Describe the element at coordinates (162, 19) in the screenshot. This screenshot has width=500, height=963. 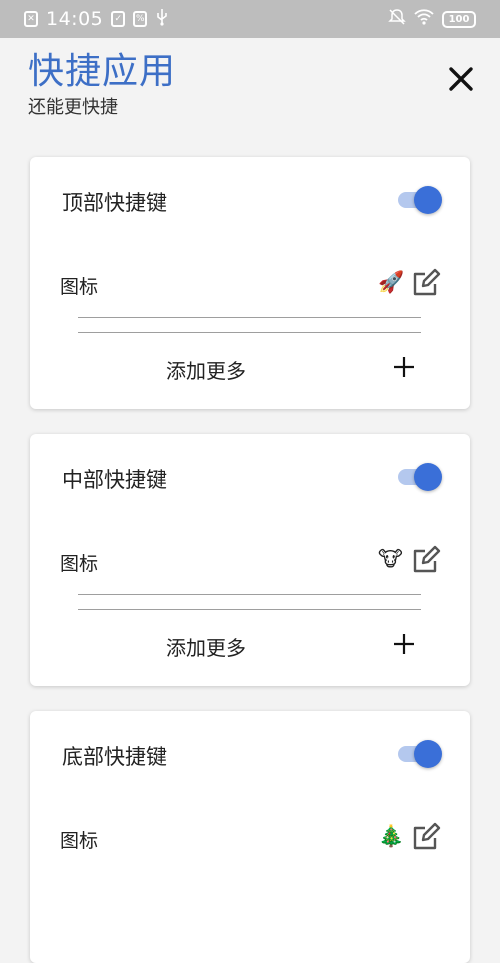
I see `usb-icon` at that location.